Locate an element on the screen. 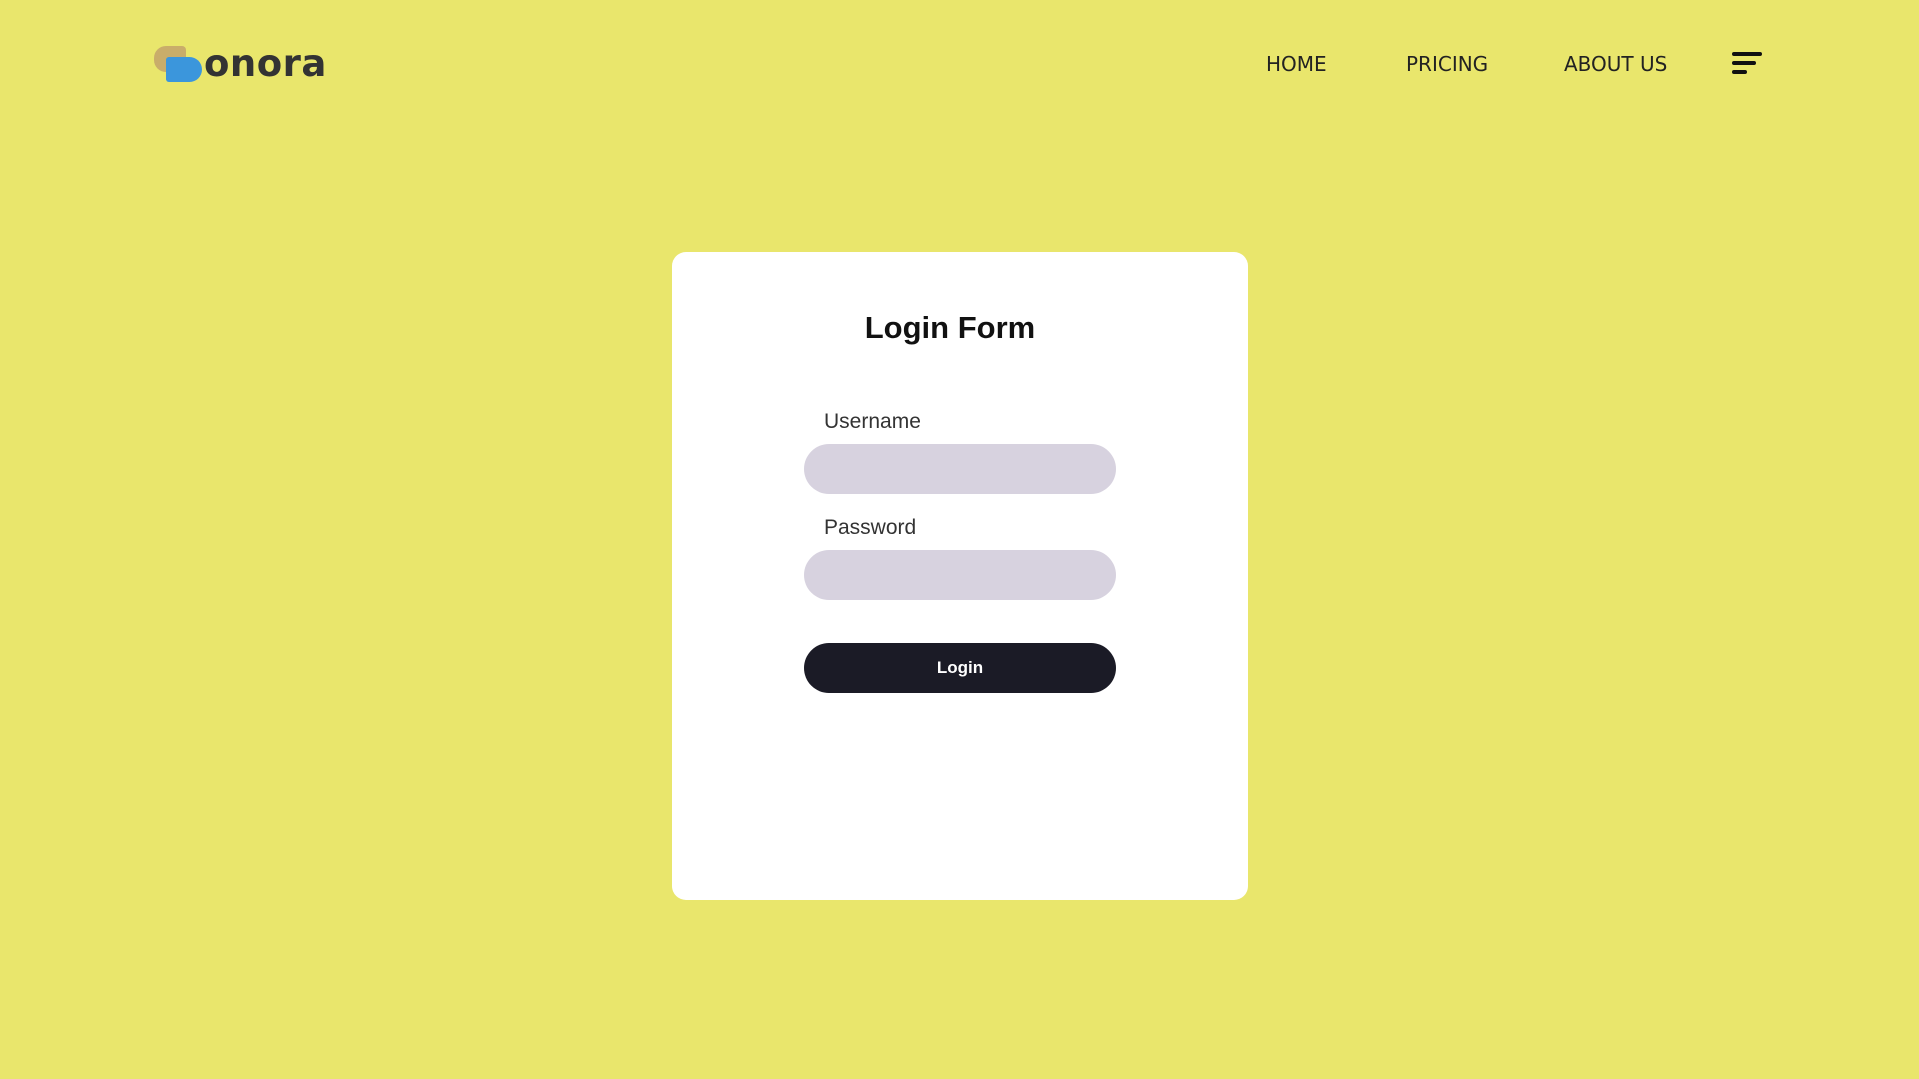 This screenshot has width=1919, height=1079. site-header: onora HOME PRICING ABOUT US is located at coordinates (959, 65).